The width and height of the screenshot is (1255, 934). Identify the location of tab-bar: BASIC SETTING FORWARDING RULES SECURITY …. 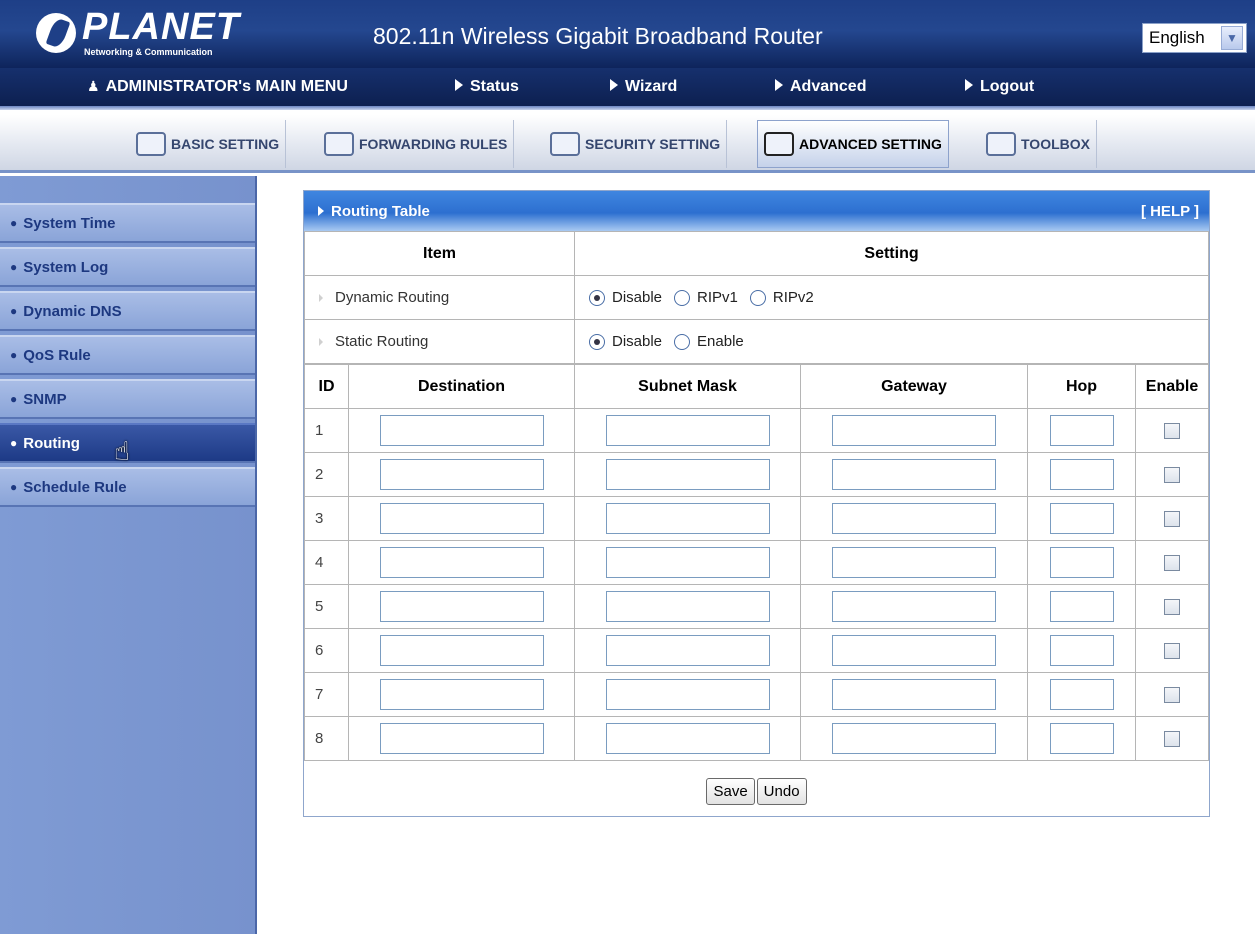
(627, 144).